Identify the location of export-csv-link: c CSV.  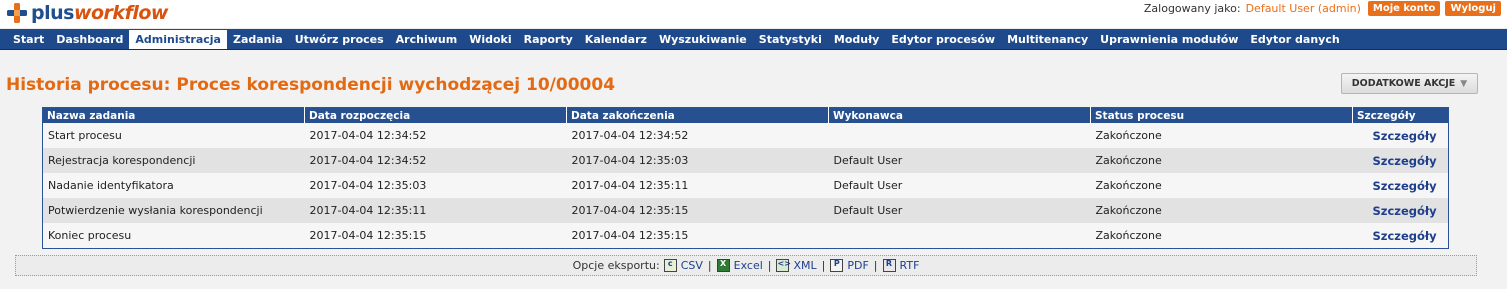
(683, 265).